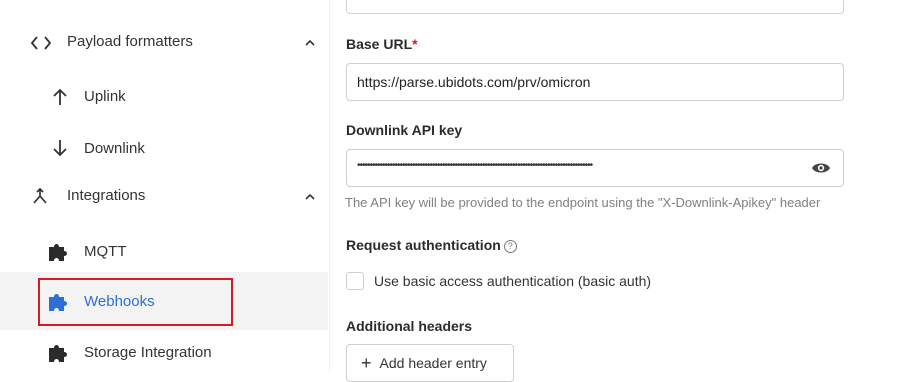 This screenshot has height=382, width=916. Describe the element at coordinates (164, 251) in the screenshot. I see `sidebar-item-mqtt: MQTT` at that location.